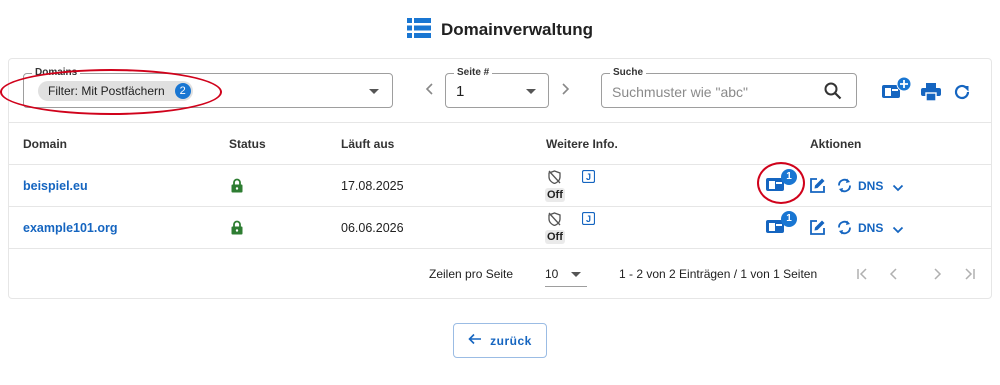 Image resolution: width=1000 pixels, height=385 pixels. I want to click on next-page-arrow-icon, so click(565, 89).